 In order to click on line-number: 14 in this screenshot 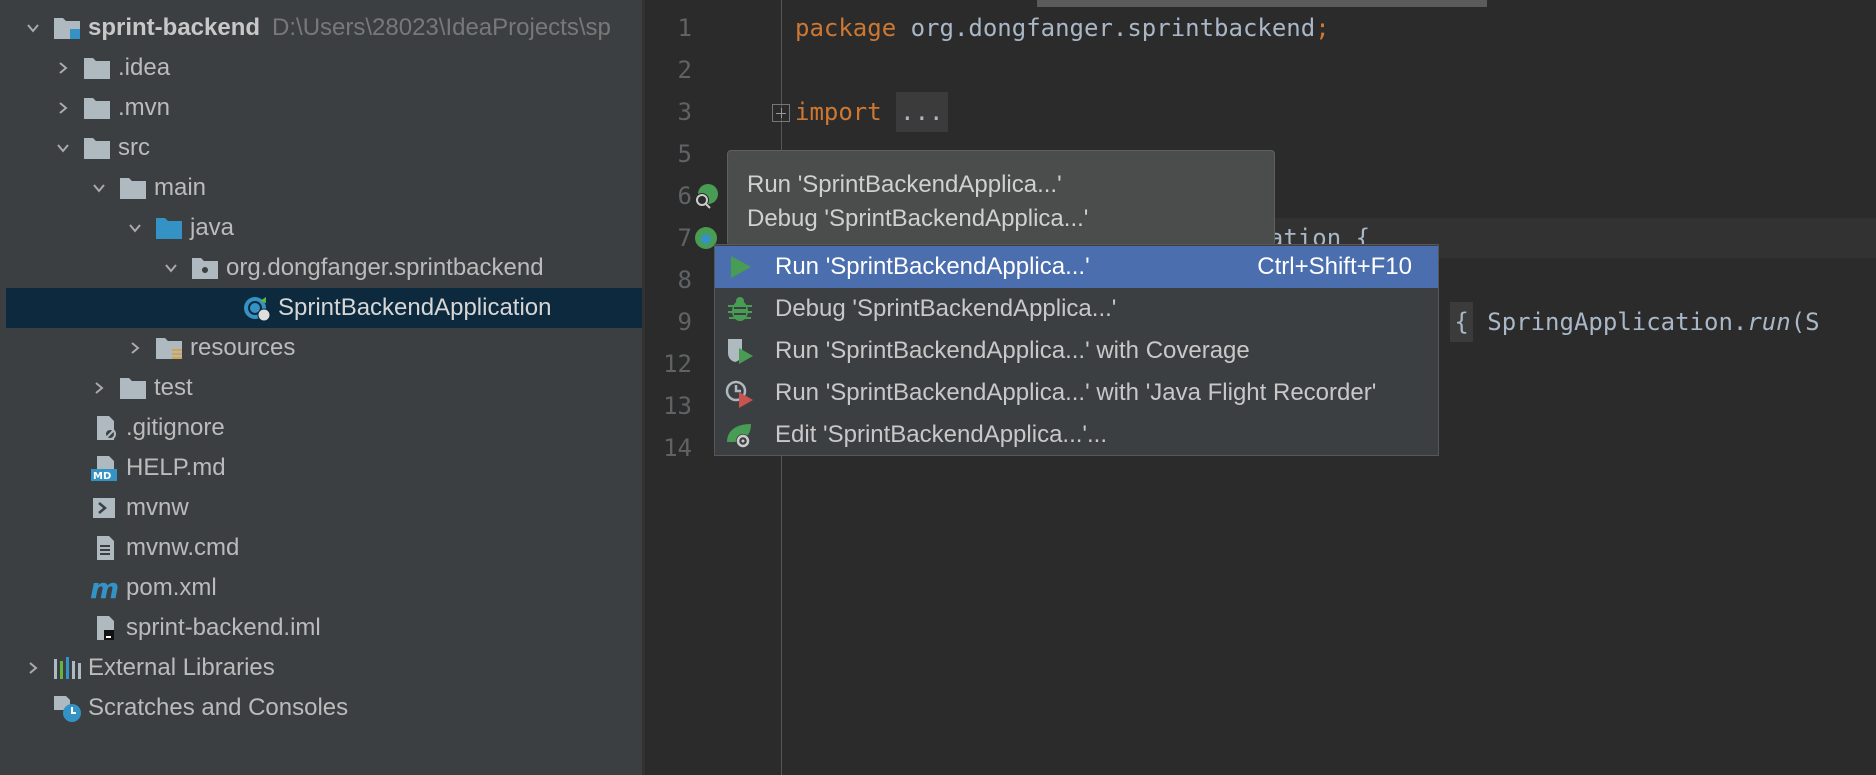, I will do `click(677, 448)`.